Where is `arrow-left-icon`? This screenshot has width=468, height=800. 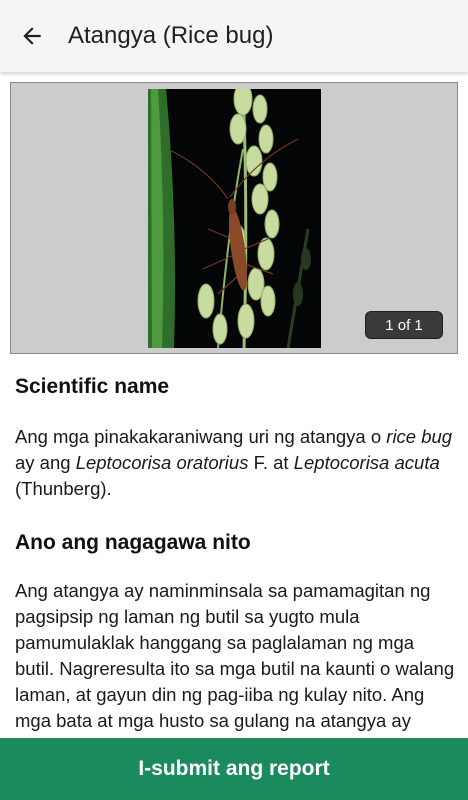
arrow-left-icon is located at coordinates (32, 36).